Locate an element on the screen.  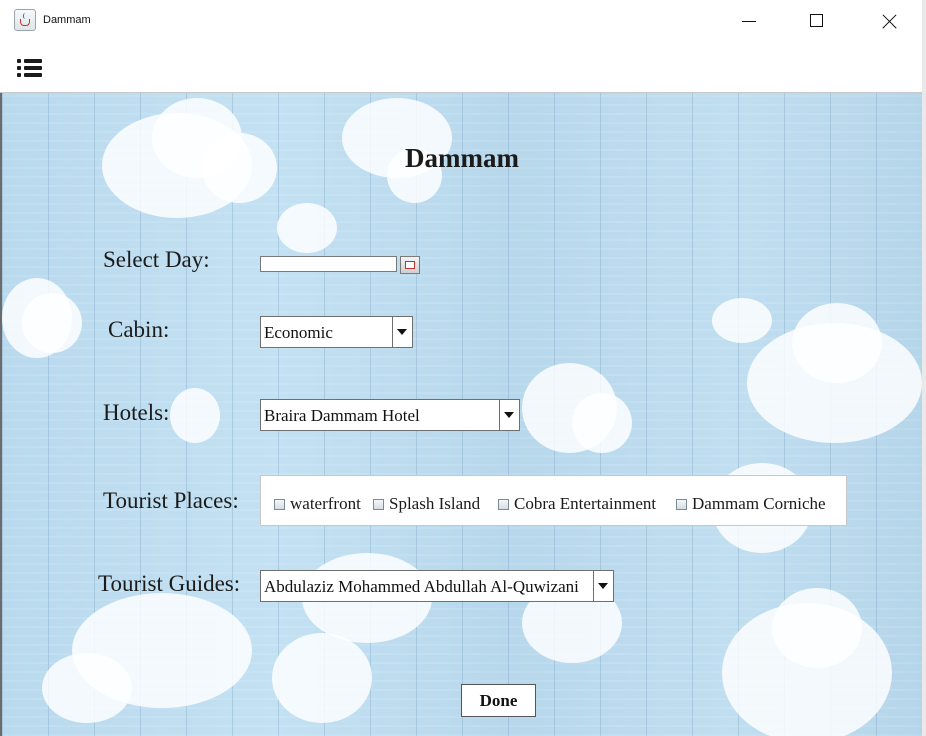
checkbox-splash-island: Splash Island is located at coordinates (426, 504).